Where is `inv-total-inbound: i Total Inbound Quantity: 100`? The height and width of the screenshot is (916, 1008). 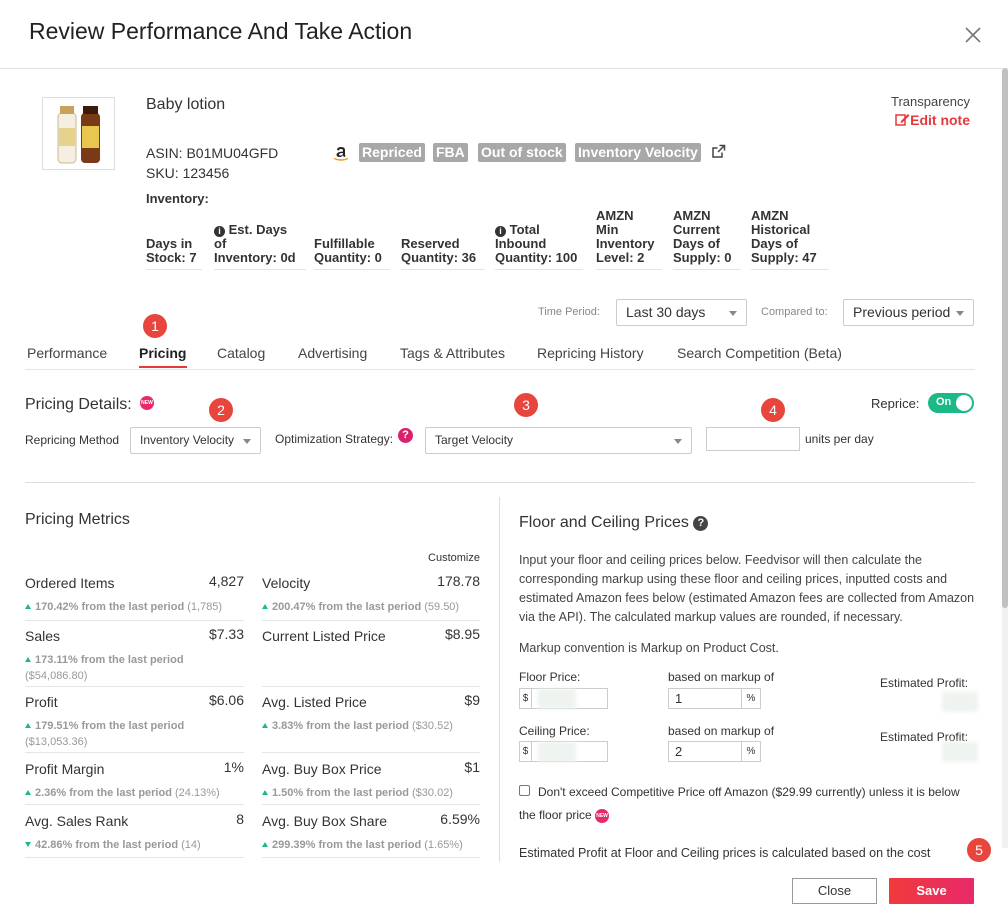
inv-total-inbound: i Total Inbound Quantity: 100 is located at coordinates (539, 246).